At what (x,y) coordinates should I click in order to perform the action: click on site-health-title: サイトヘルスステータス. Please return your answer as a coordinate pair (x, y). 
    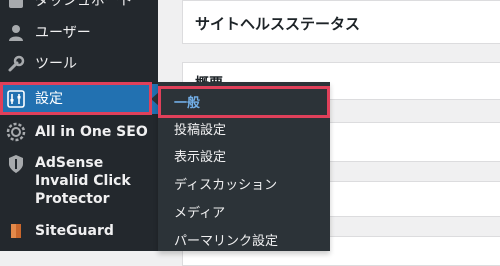
    Looking at the image, I should click on (278, 24).